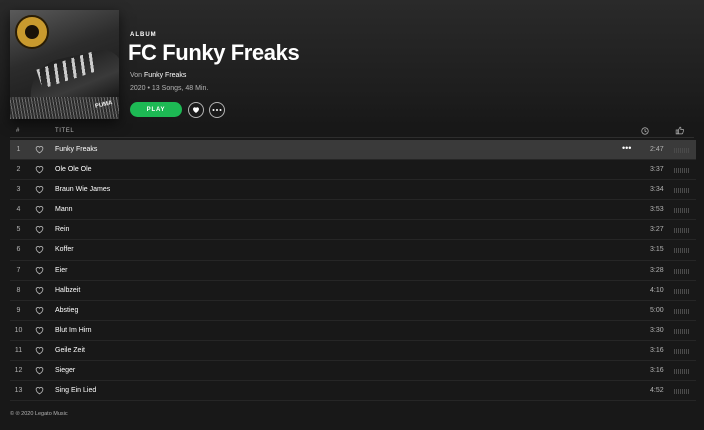 This screenshot has height=430, width=704. Describe the element at coordinates (82, 189) in the screenshot. I see `track-title: Braun Wie James` at that location.